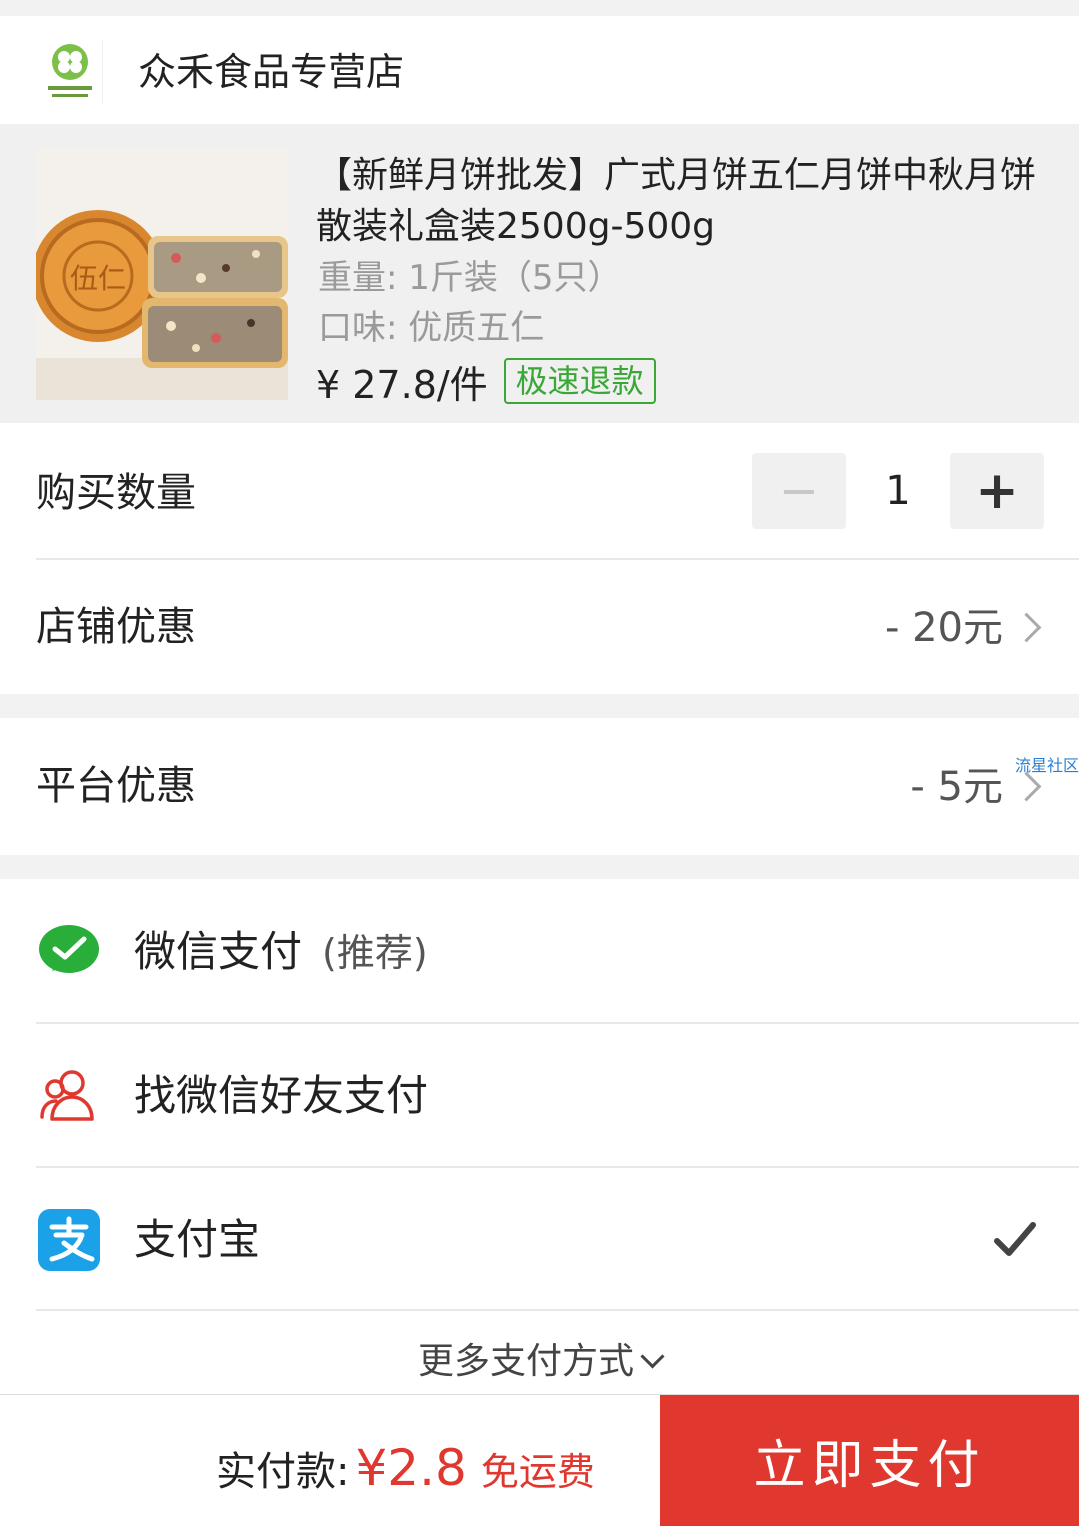 The height and width of the screenshot is (1526, 1079). I want to click on wechat-pay-label: 微信支付, so click(218, 951).